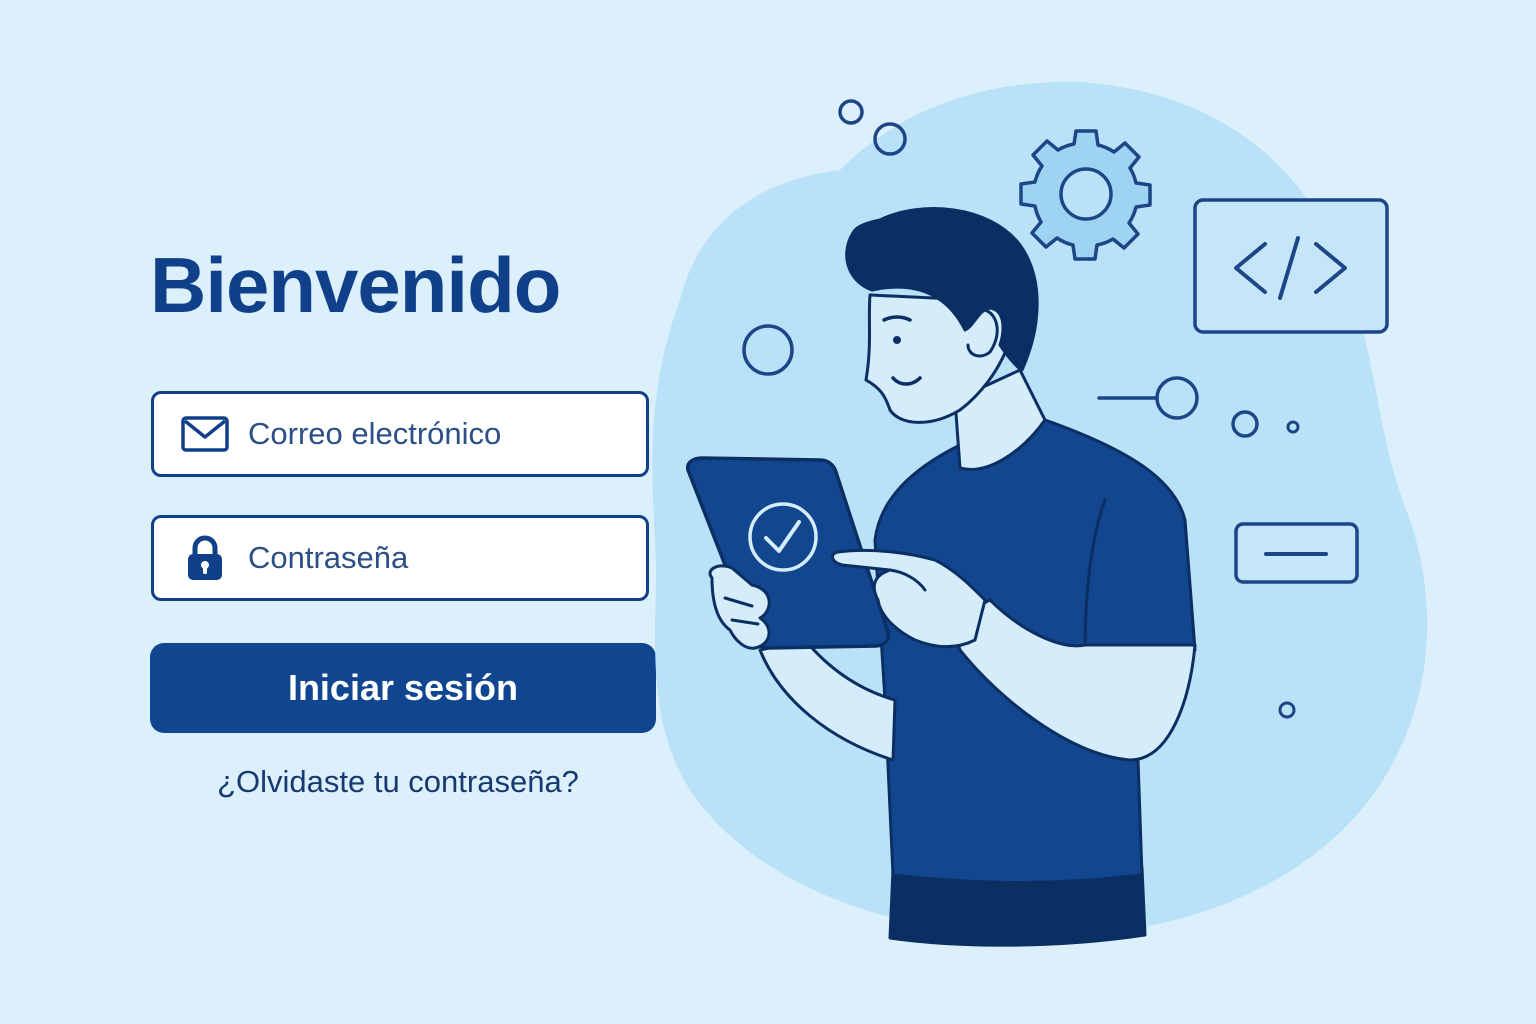  What do you see at coordinates (328, 557) in the screenshot?
I see `password-placeholder: Contraseña` at bounding box center [328, 557].